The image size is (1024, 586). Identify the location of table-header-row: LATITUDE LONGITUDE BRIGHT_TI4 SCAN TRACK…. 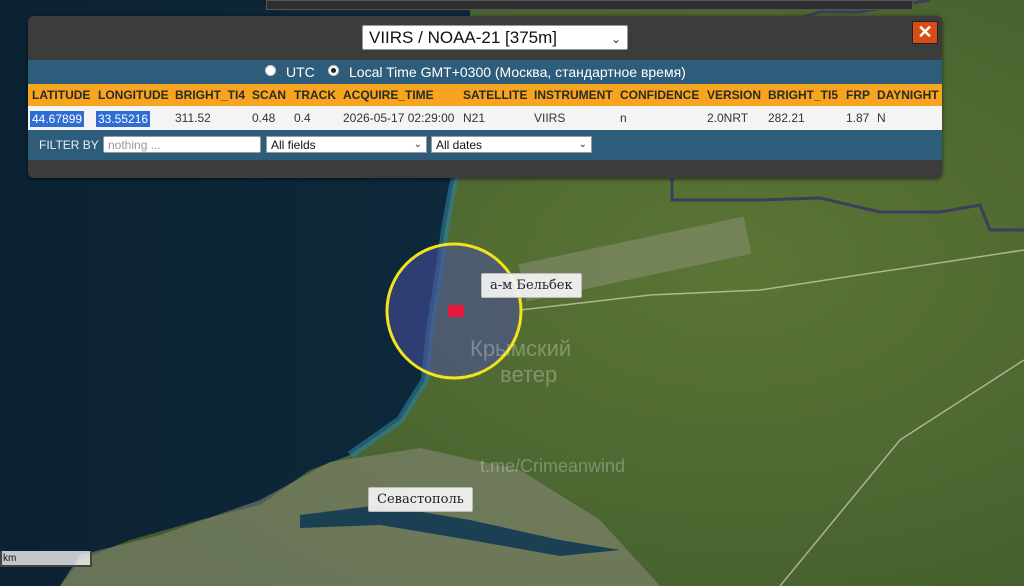
(485, 95).